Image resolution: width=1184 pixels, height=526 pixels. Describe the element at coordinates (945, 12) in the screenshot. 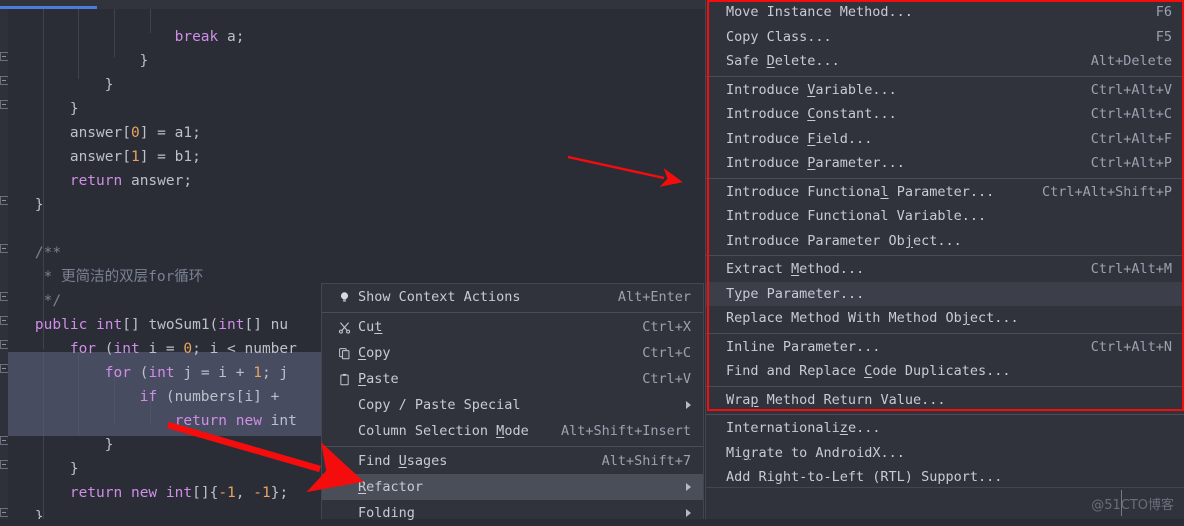

I see `refactor-item-move-instance-method: Move Instance Method... F6` at that location.